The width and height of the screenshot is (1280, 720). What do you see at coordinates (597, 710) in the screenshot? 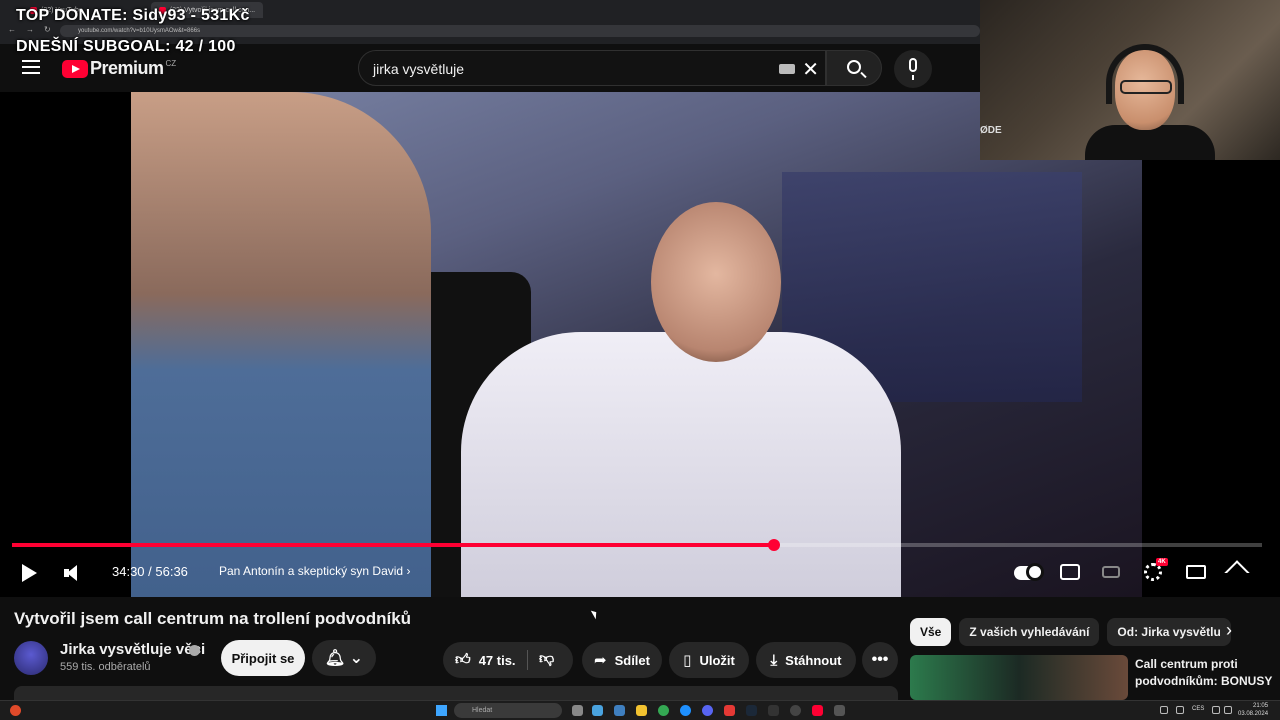
I see `widgets-icon` at bounding box center [597, 710].